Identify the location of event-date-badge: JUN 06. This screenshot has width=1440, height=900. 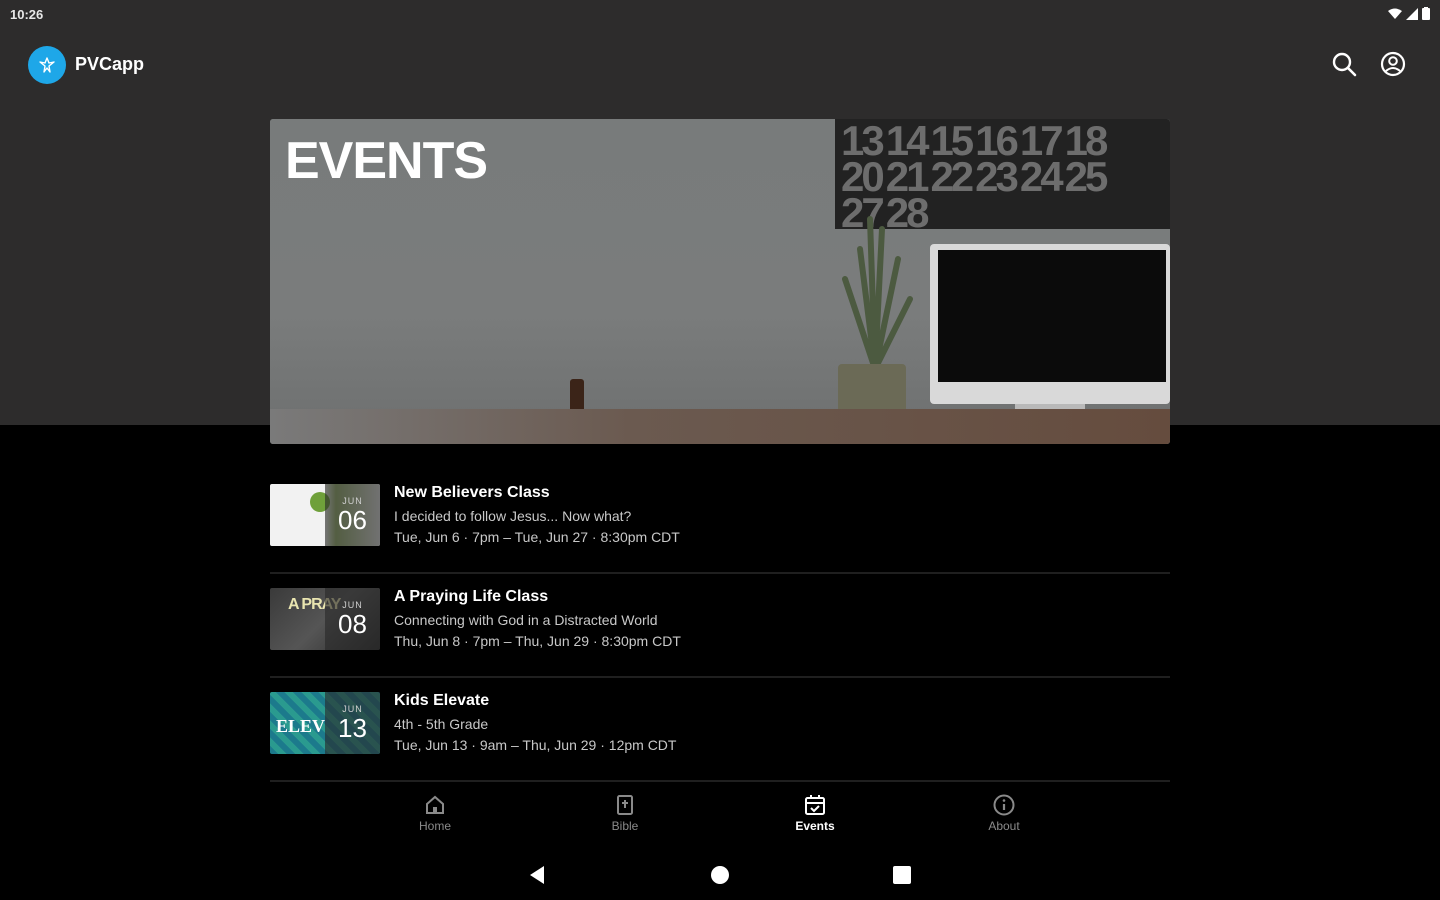
(352, 515).